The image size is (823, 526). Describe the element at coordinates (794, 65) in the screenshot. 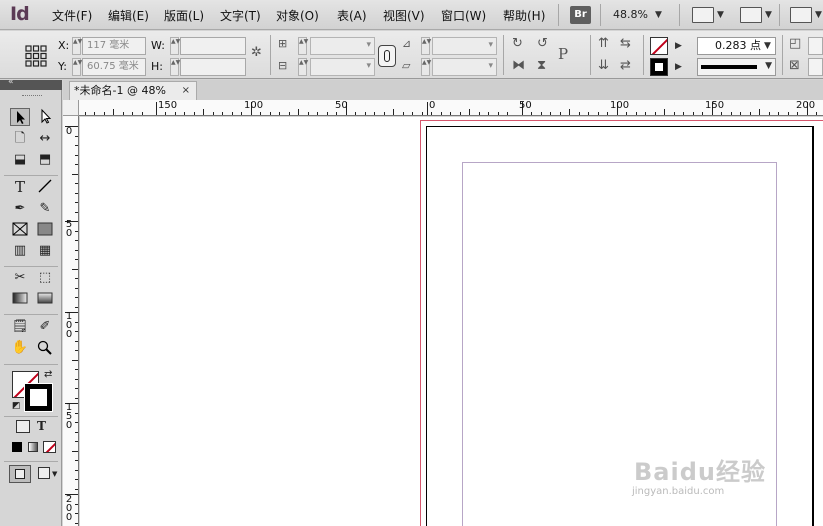

I see `corner-options-icon: ⊠` at that location.